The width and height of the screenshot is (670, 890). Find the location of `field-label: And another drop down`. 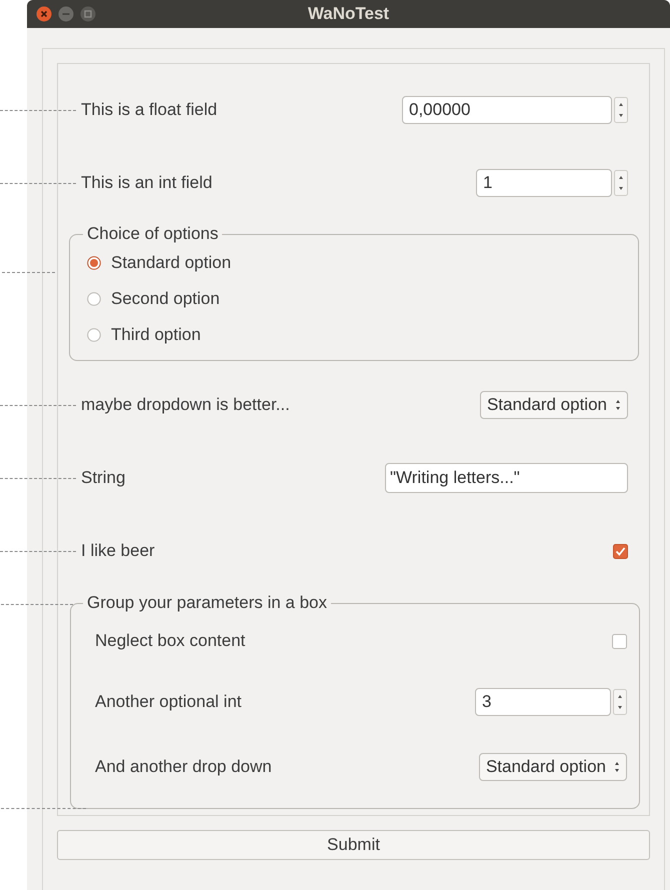

field-label: And another drop down is located at coordinates (183, 767).